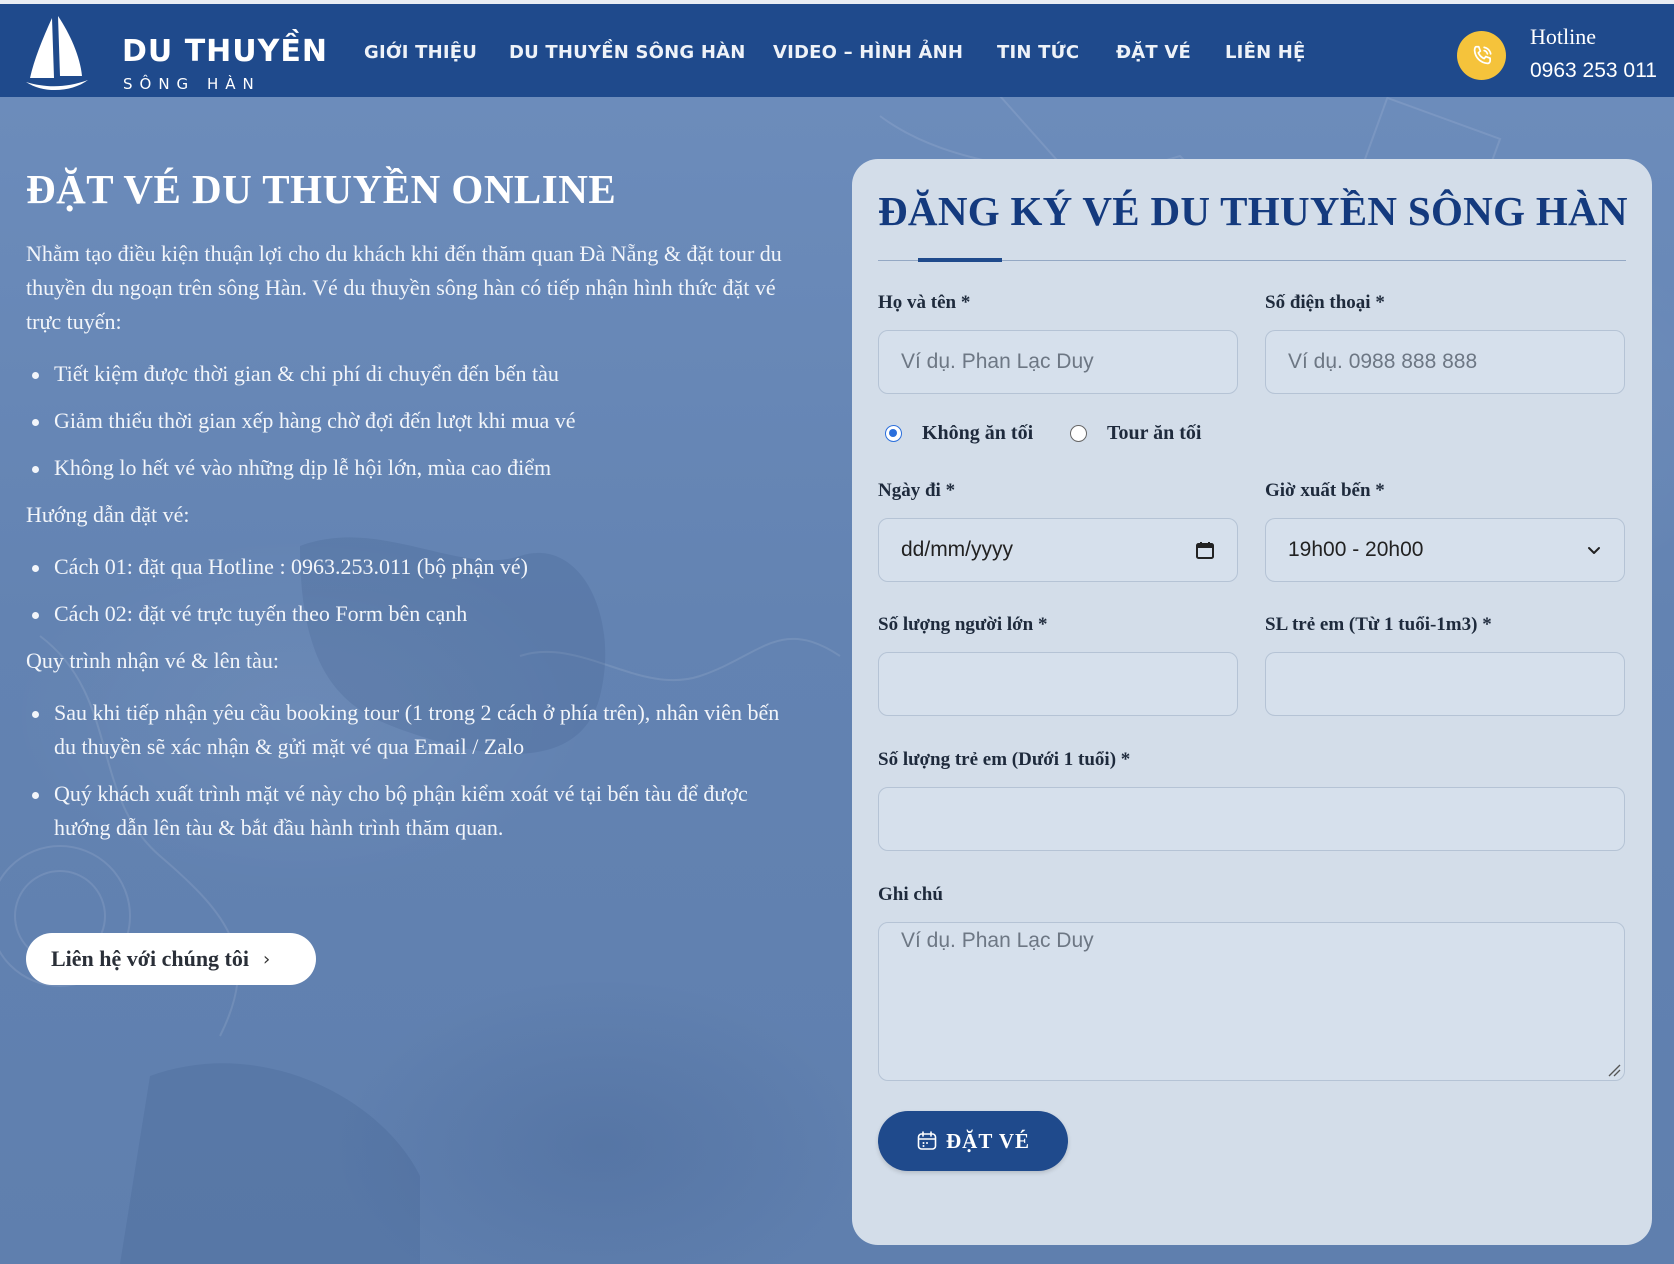 Image resolution: width=1674 pixels, height=1264 pixels. What do you see at coordinates (997, 361) in the screenshot?
I see `name-placeholder: Ví dụ. Phan Lạc Duy` at bounding box center [997, 361].